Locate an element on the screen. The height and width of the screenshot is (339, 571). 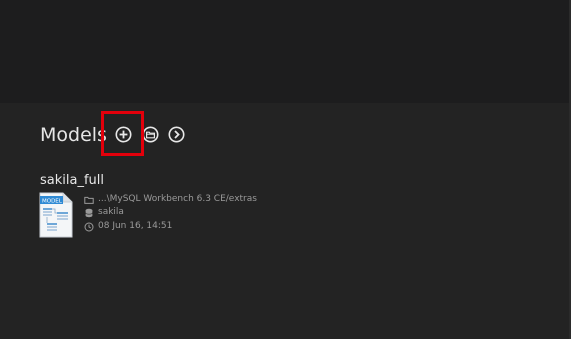
model-schema: sakila is located at coordinates (111, 212).